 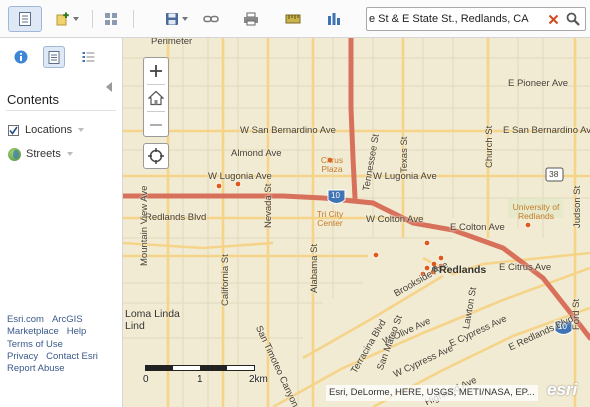 I want to click on search-box, so click(x=476, y=19).